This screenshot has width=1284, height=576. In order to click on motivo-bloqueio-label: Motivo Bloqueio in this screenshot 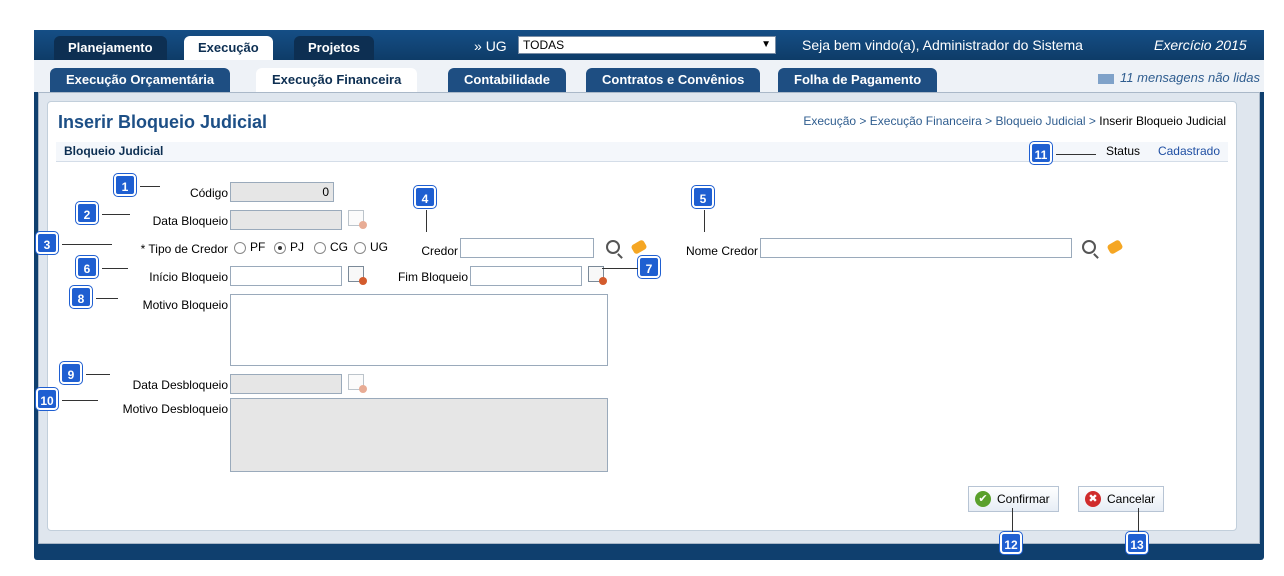, I will do `click(185, 305)`.